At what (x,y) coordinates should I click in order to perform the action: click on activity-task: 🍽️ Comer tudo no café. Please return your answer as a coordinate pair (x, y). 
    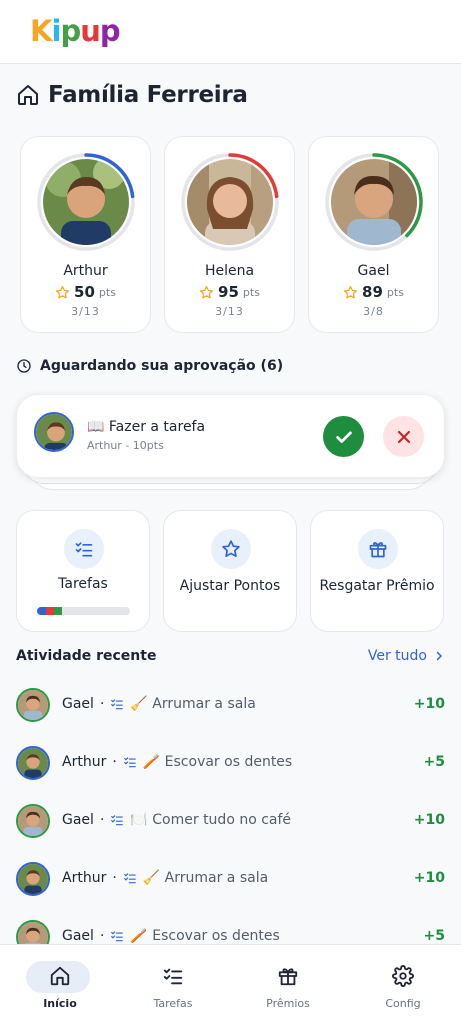
    Looking at the image, I should click on (211, 820).